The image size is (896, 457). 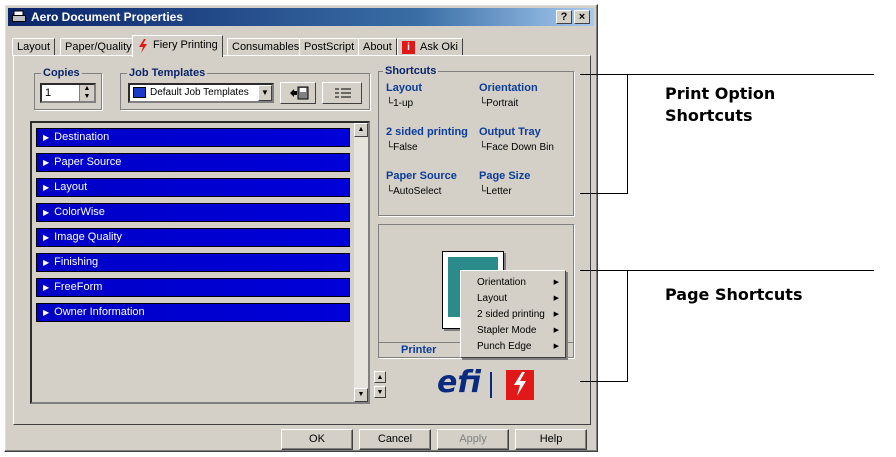 I want to click on section-freeform: ▶ FreeForm, so click(x=193, y=287).